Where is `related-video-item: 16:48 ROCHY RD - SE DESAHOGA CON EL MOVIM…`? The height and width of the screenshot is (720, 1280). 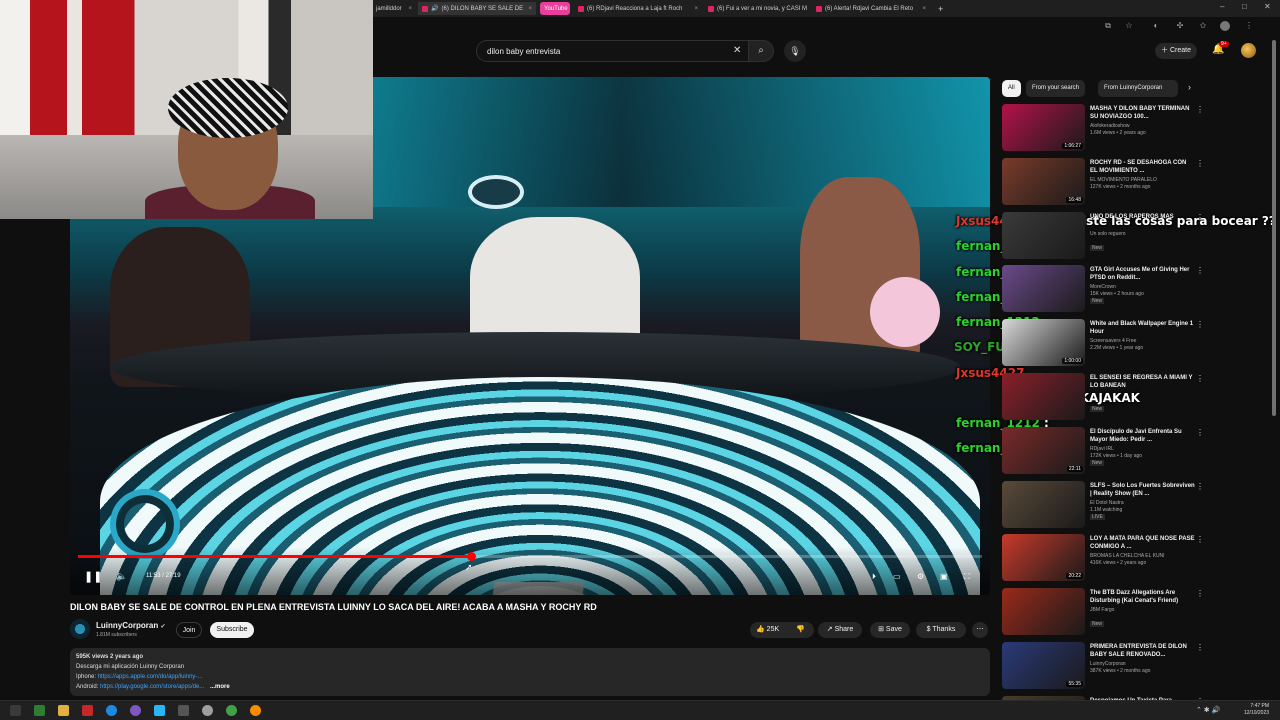
related-video-item: 16:48 ROCHY RD - SE DESAHOGA CON EL MOVIM… is located at coordinates (1103, 183).